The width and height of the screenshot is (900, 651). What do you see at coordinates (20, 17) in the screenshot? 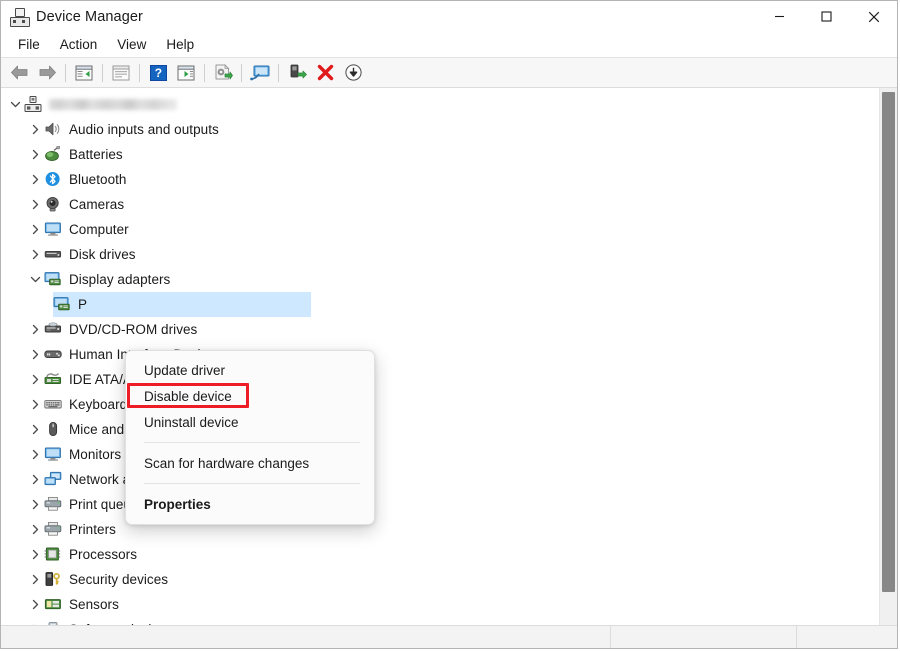
I see `device-manager-icon` at bounding box center [20, 17].